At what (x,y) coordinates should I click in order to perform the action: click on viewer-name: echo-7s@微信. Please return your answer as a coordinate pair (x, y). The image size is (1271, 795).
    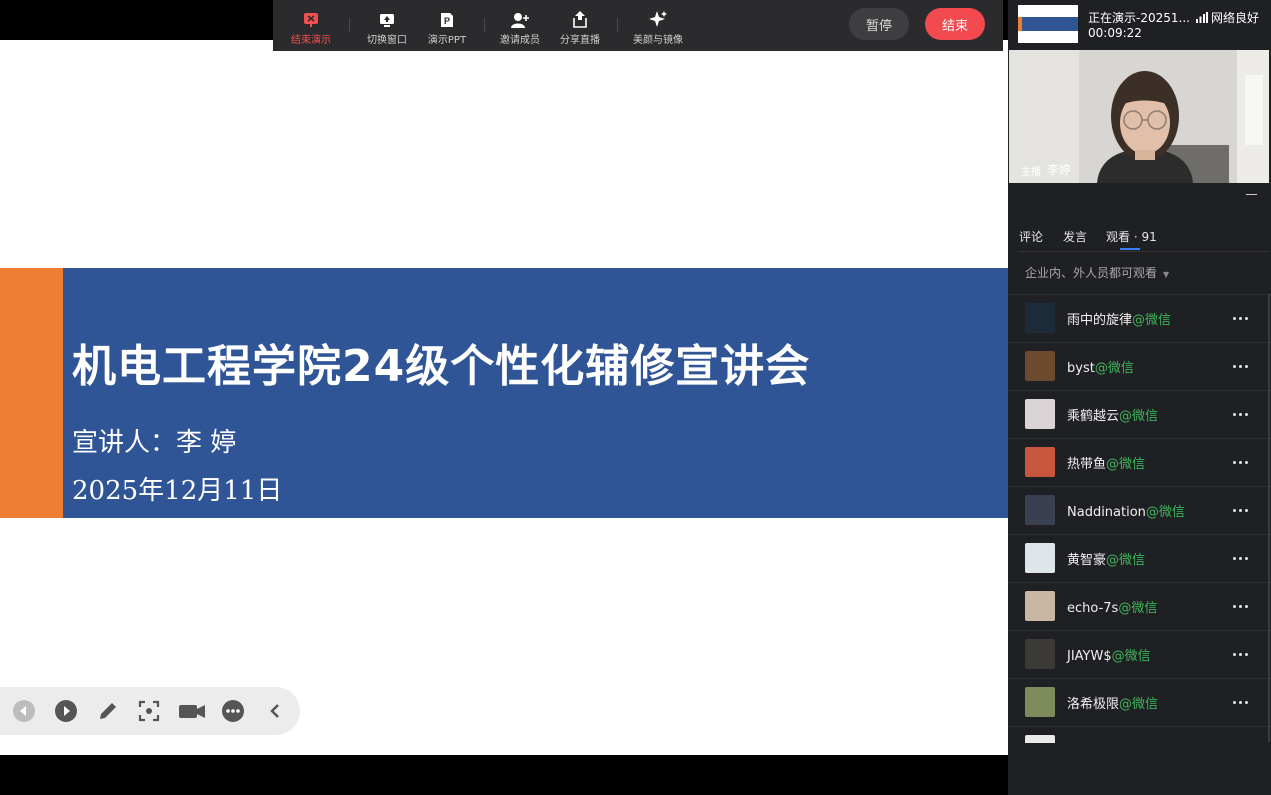
    Looking at the image, I should click on (1112, 606).